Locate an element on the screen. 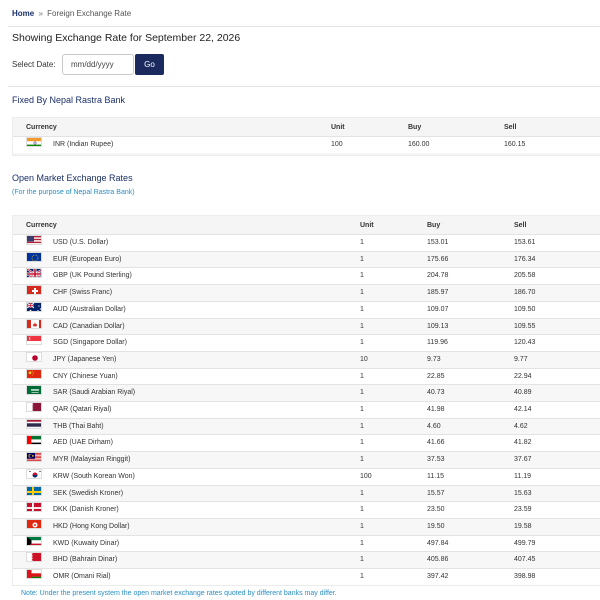 This screenshot has width=600, height=600. flag-dk-icon is located at coordinates (34, 507).